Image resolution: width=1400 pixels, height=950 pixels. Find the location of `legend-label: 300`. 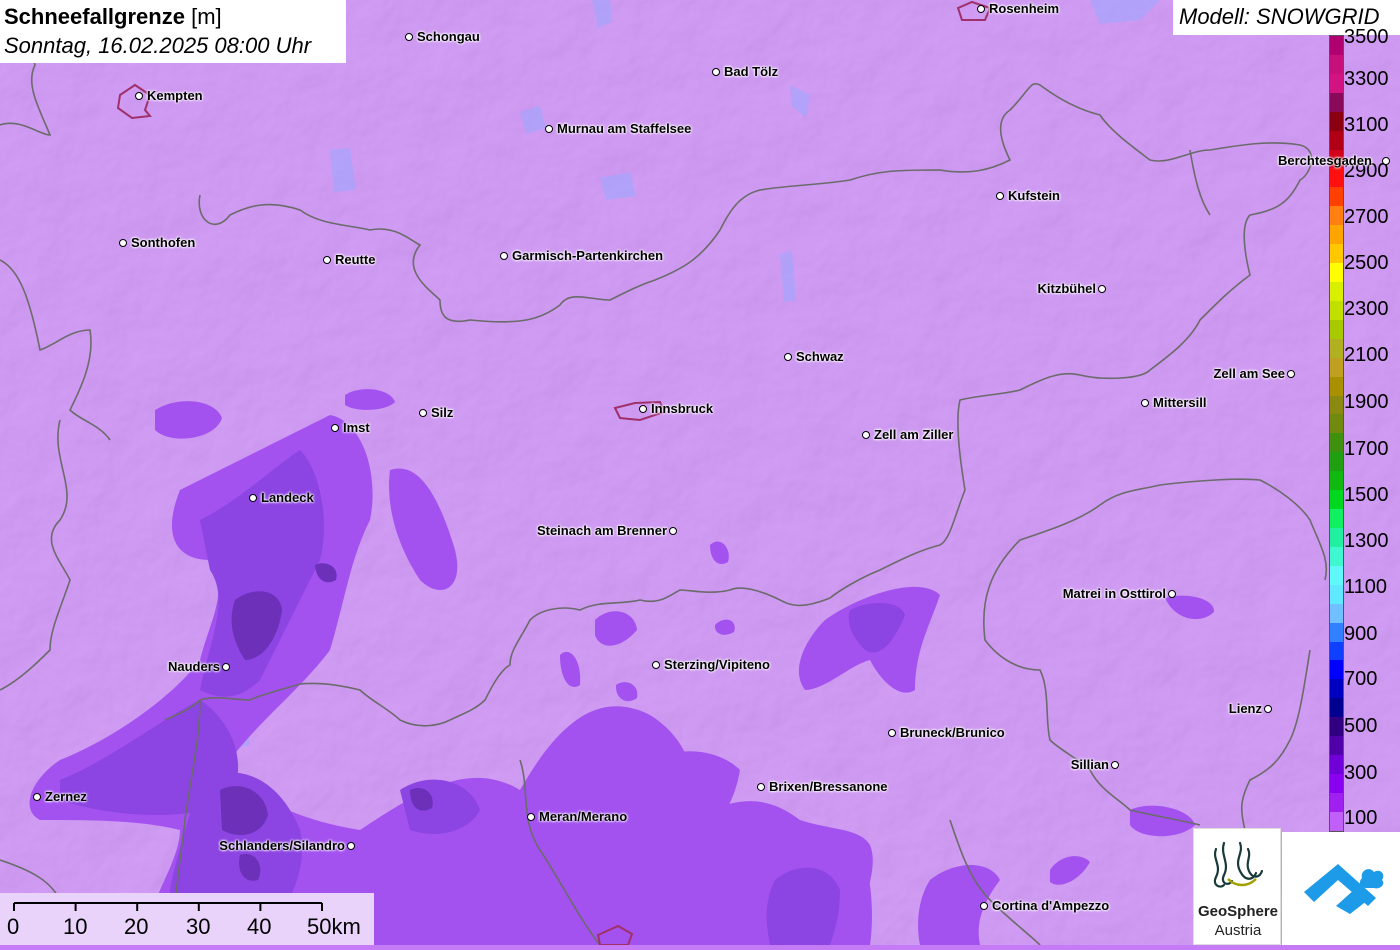

legend-label: 300 is located at coordinates (1361, 773).